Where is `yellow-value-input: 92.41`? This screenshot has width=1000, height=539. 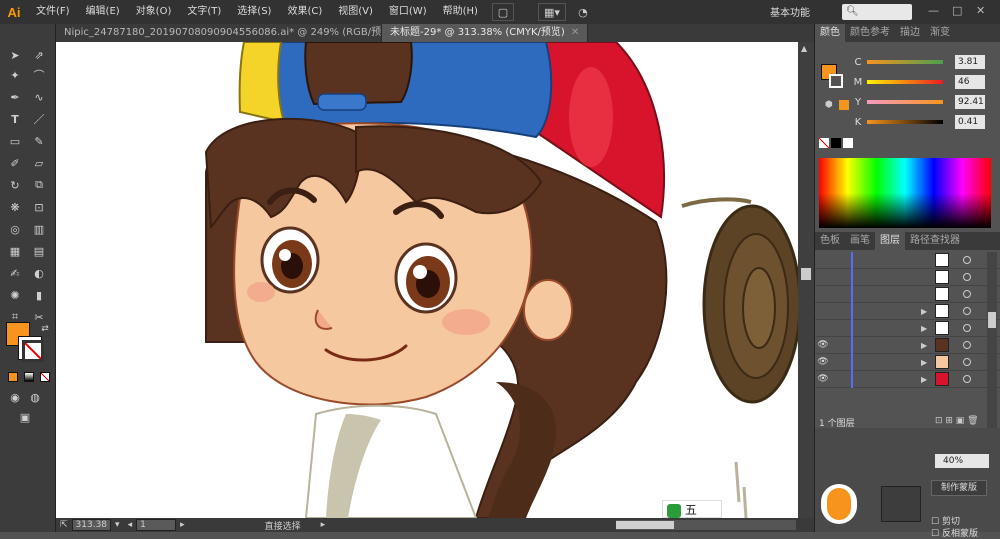 yellow-value-input: 92.41 is located at coordinates (970, 102).